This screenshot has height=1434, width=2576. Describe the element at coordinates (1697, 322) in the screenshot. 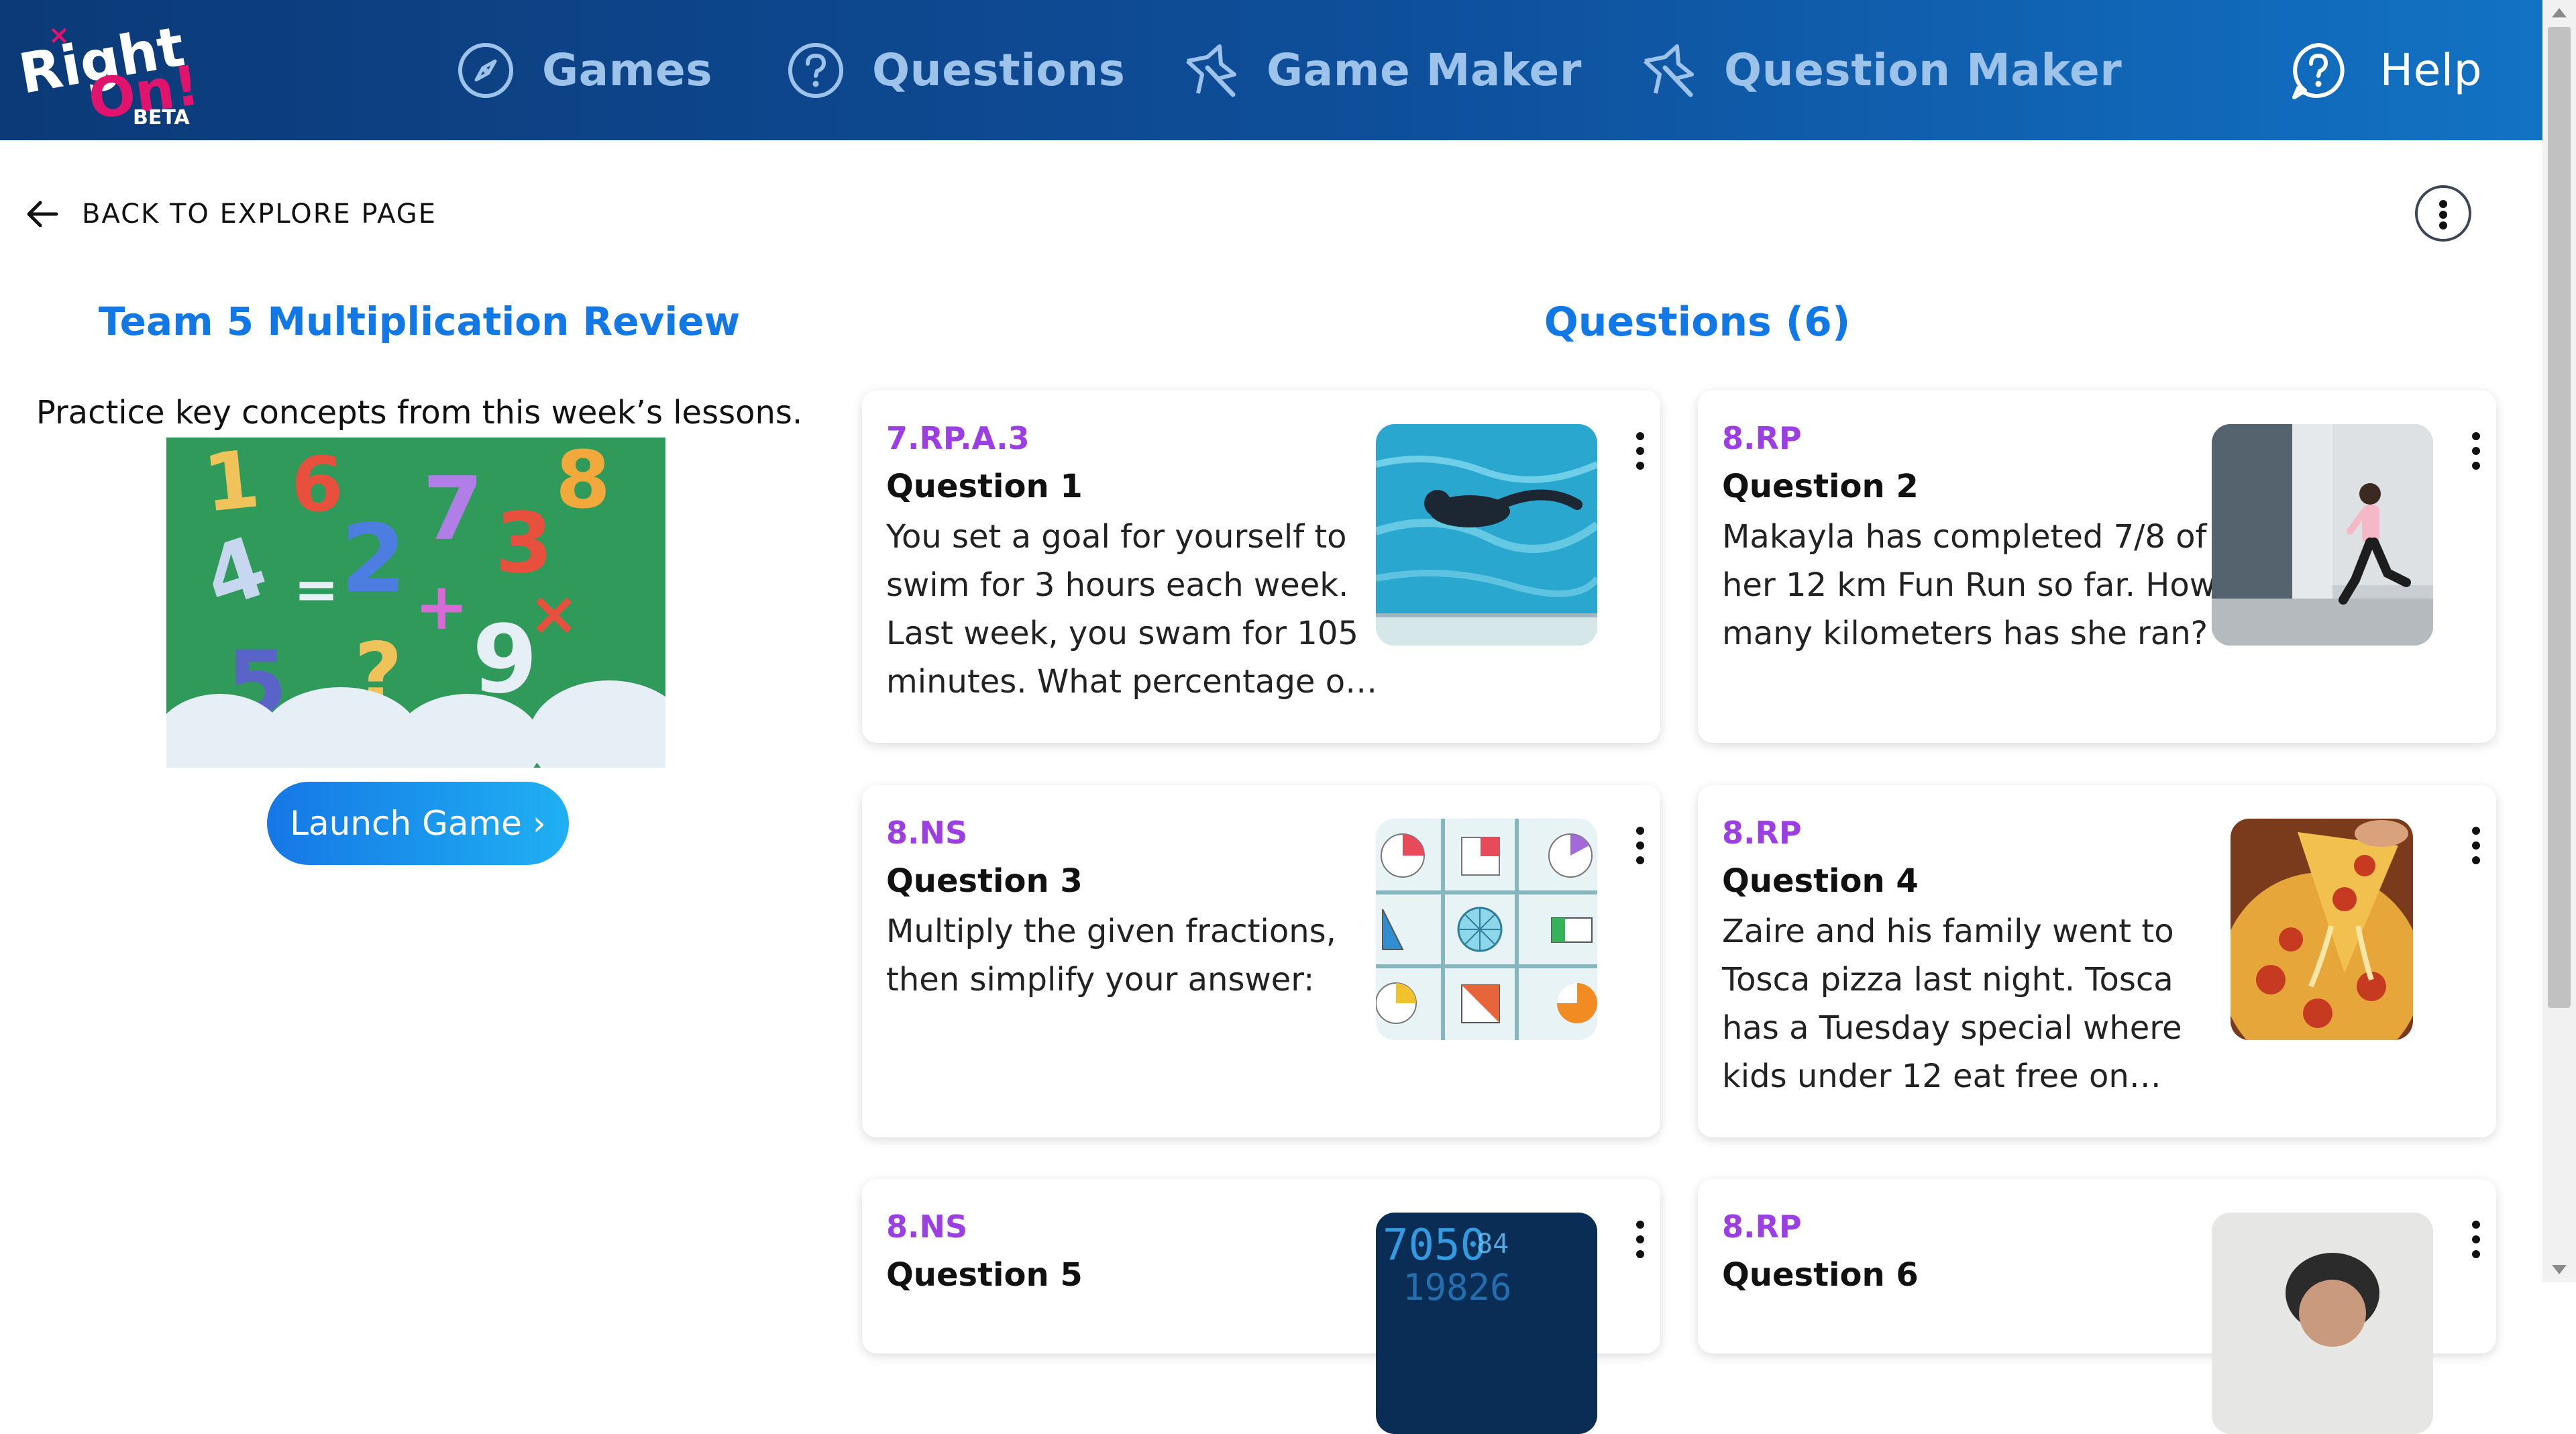

I see `questions-heading: Questions (6)` at that location.